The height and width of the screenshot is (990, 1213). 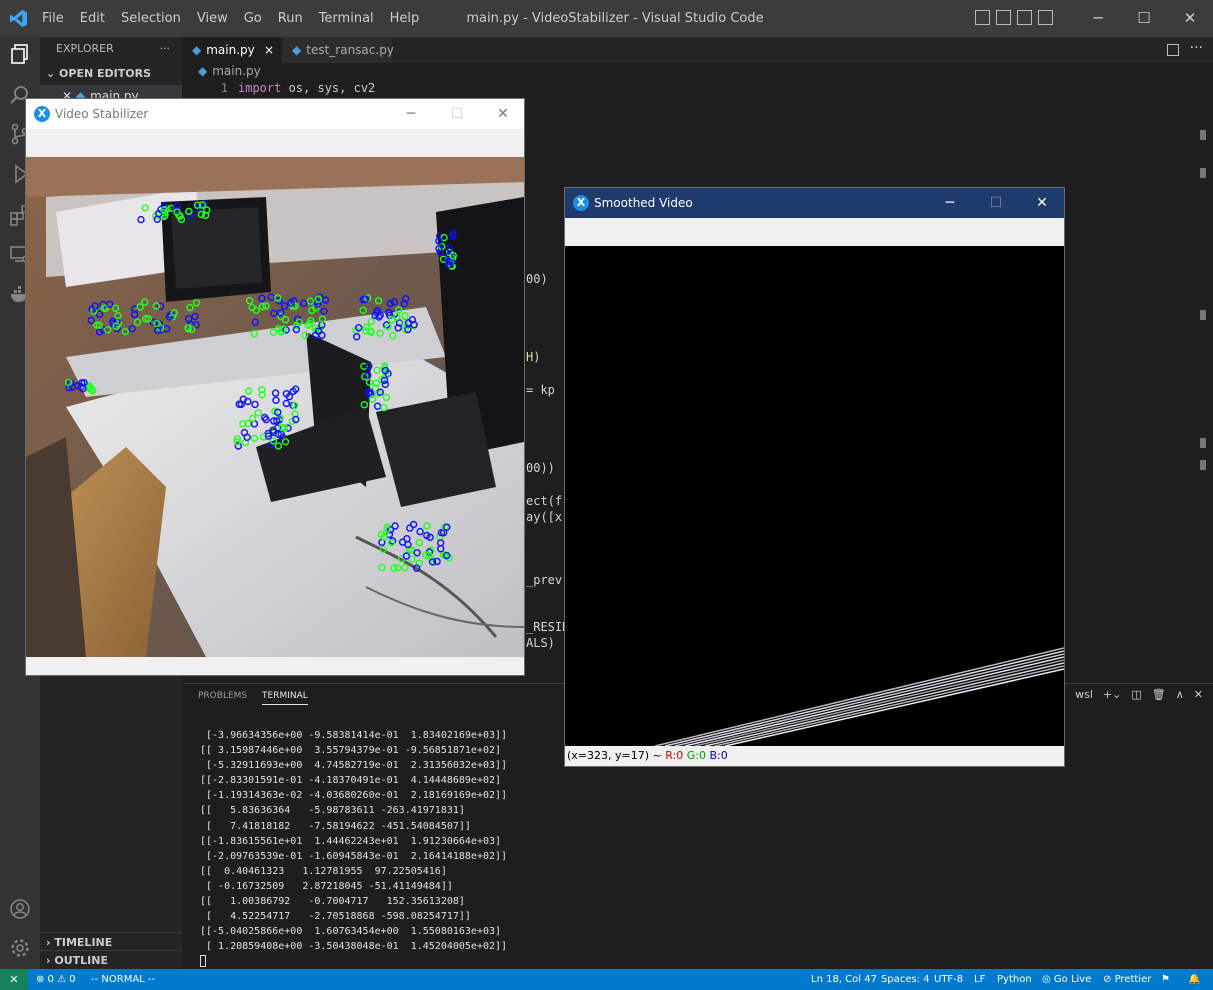 I want to click on close-panel-icon: ✕, so click(x=1198, y=694).